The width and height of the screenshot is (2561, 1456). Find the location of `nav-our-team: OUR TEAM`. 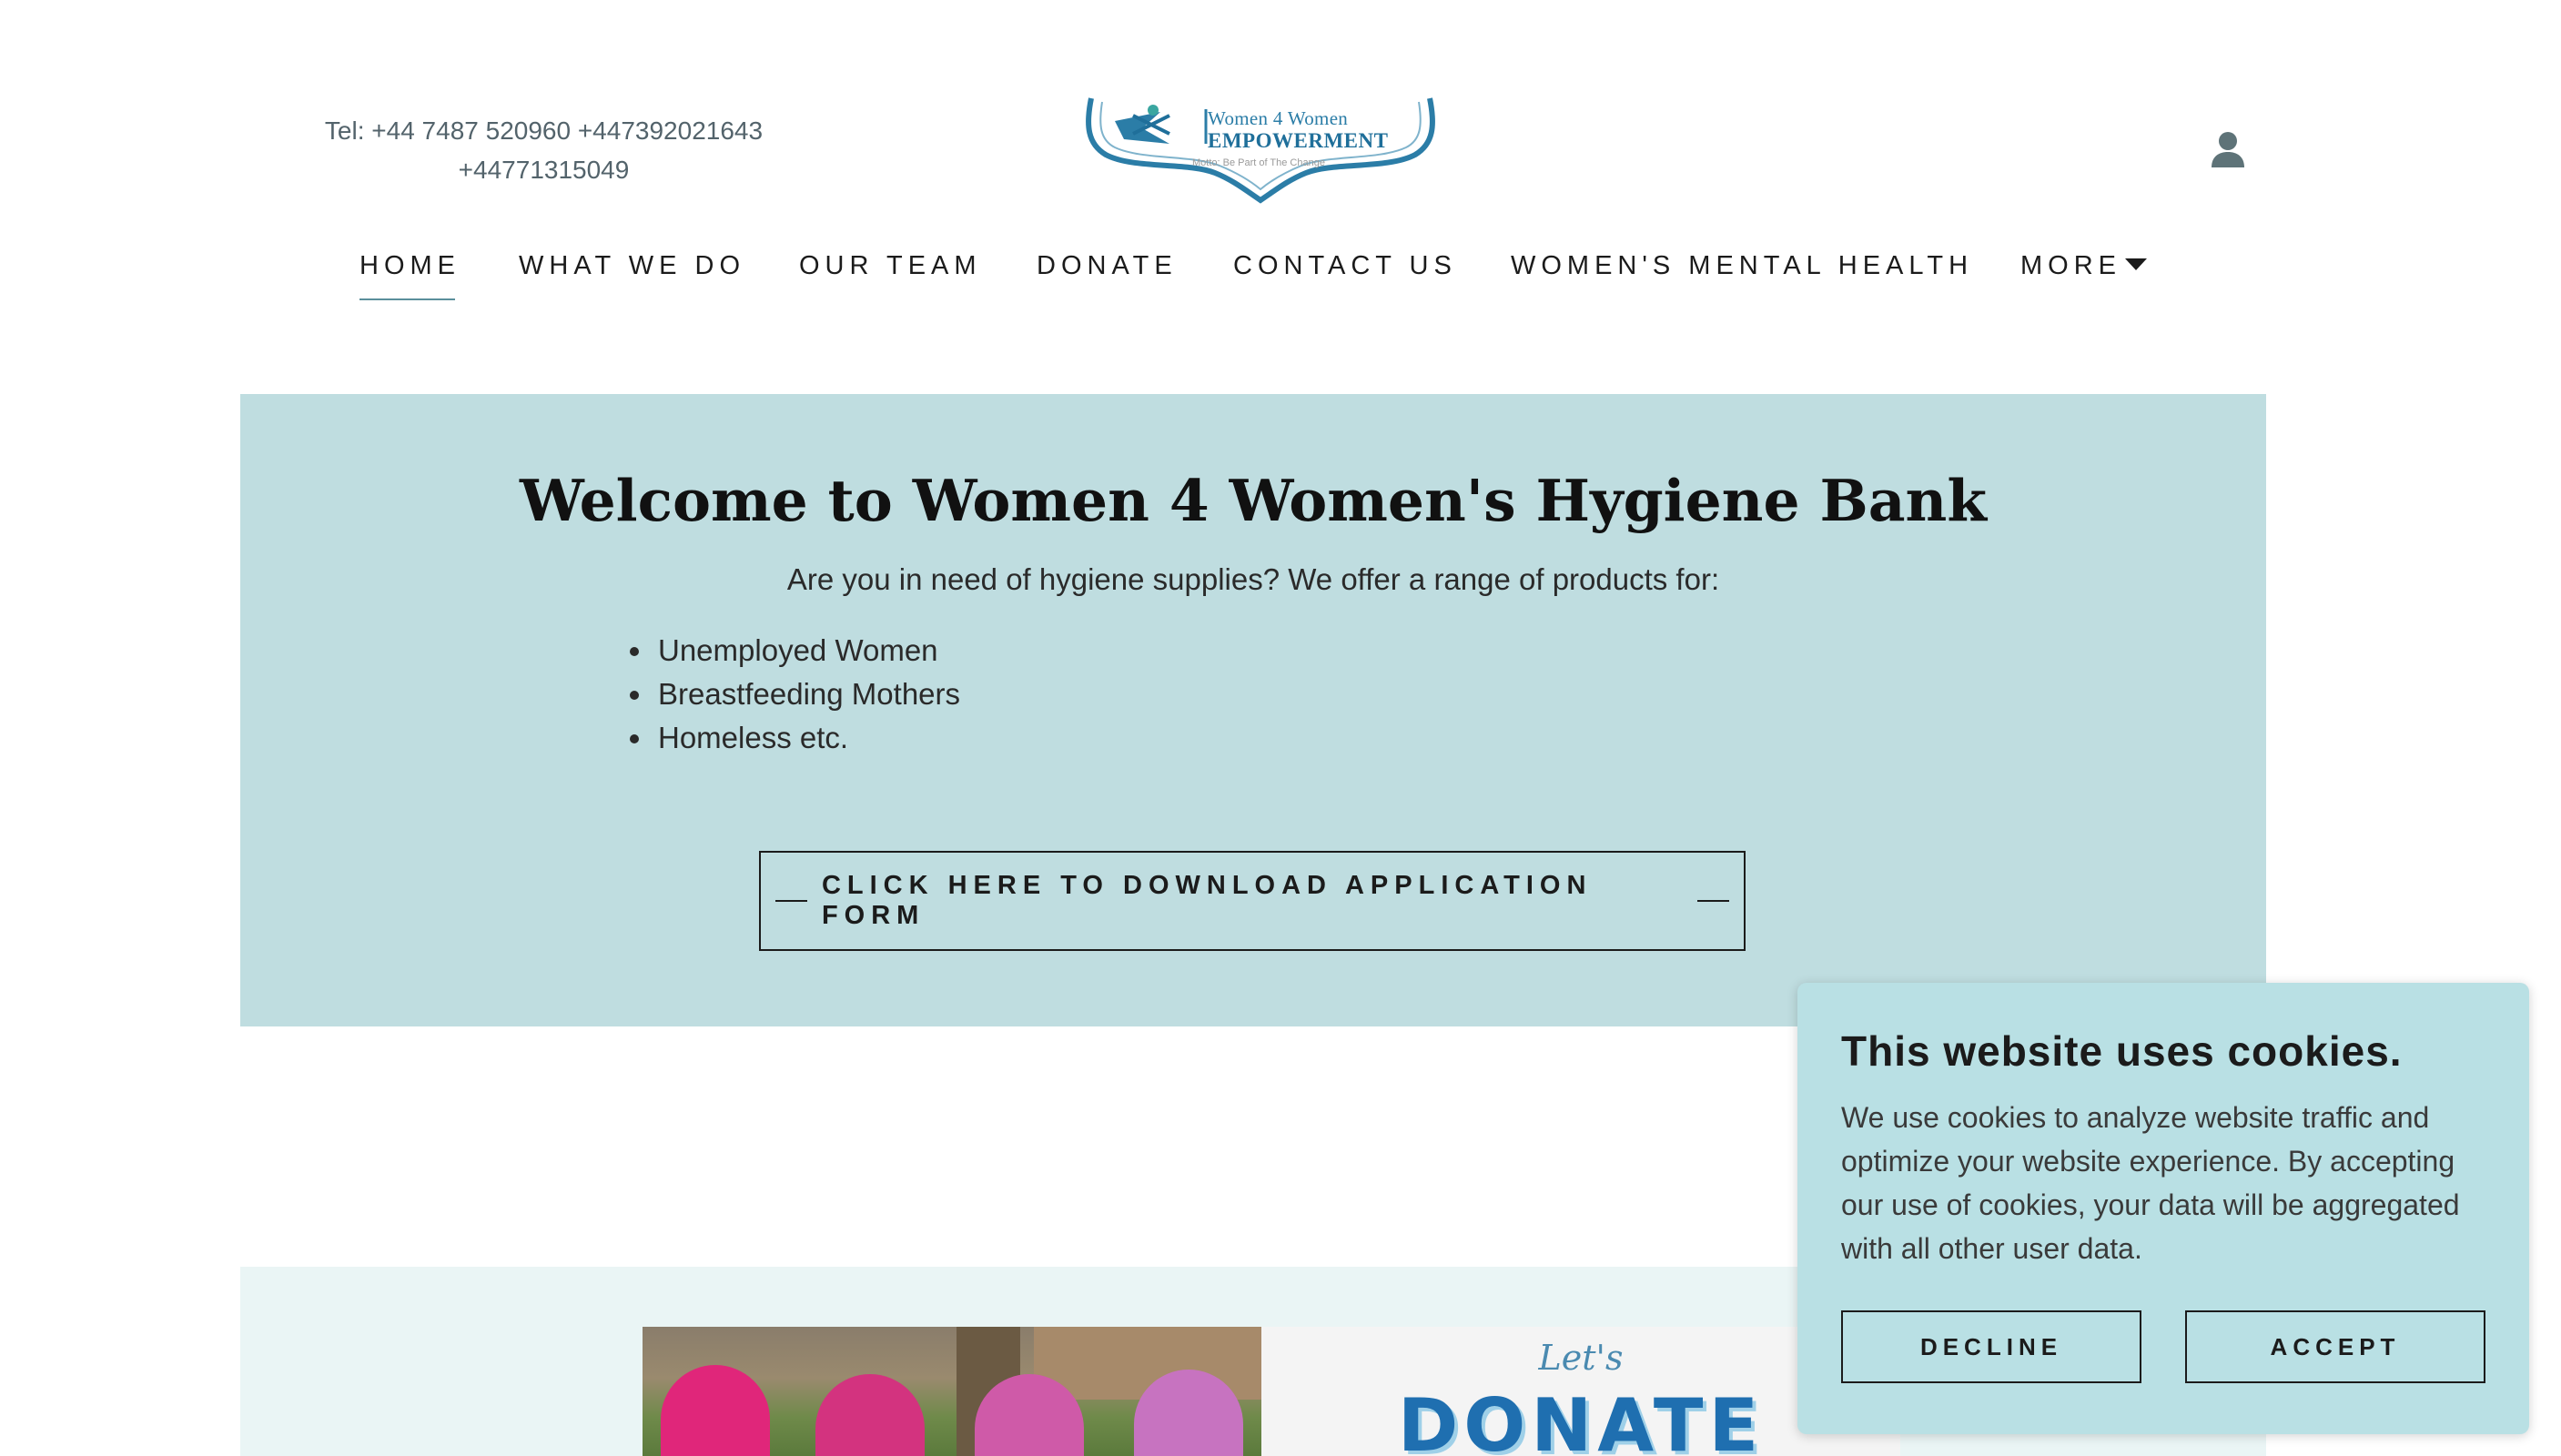

nav-our-team: OUR TEAM is located at coordinates (890, 266).